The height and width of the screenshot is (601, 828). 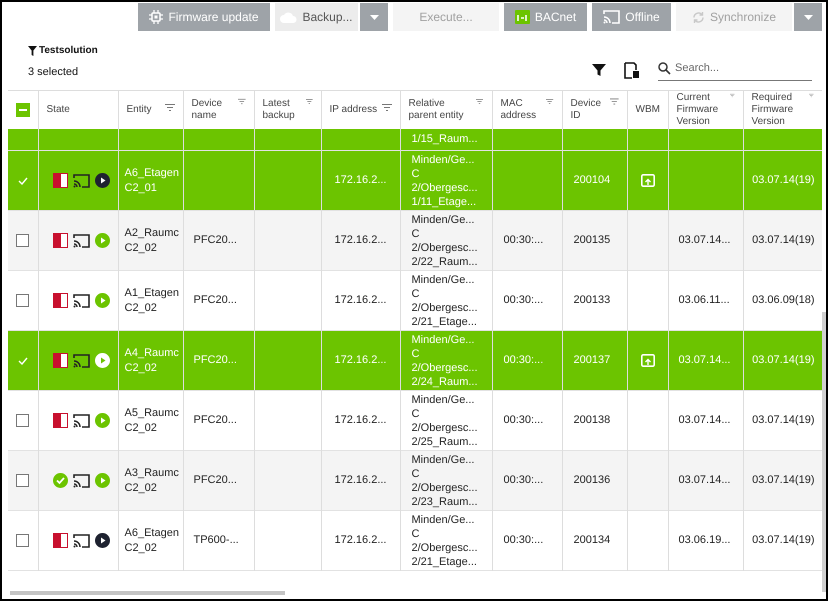 What do you see at coordinates (68, 51) in the screenshot?
I see `filter-title: Testsolution` at bounding box center [68, 51].